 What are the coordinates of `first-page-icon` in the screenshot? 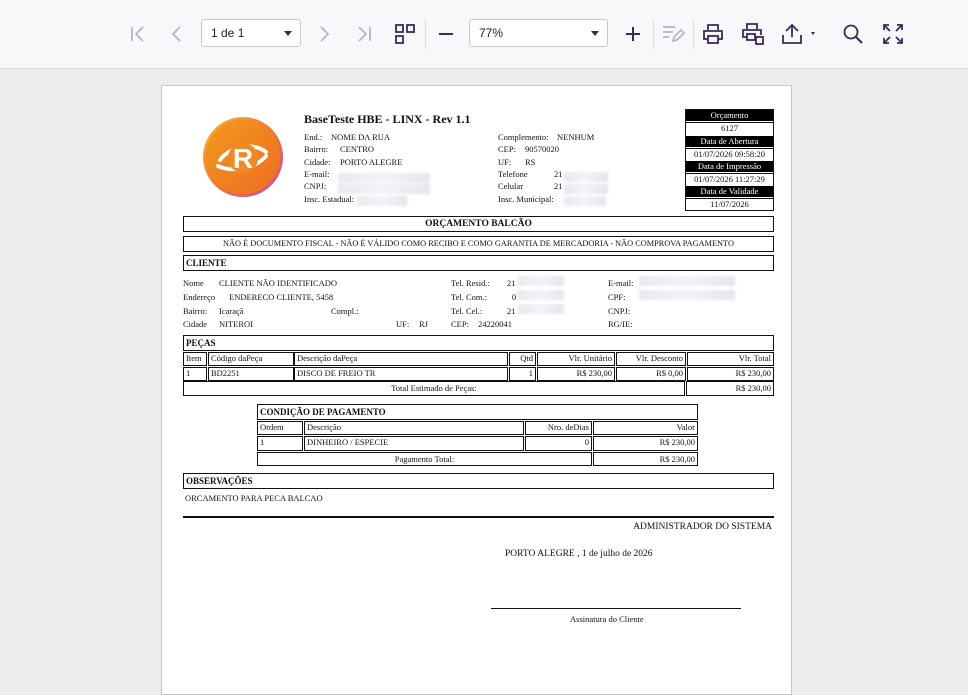 It's located at (137, 34).